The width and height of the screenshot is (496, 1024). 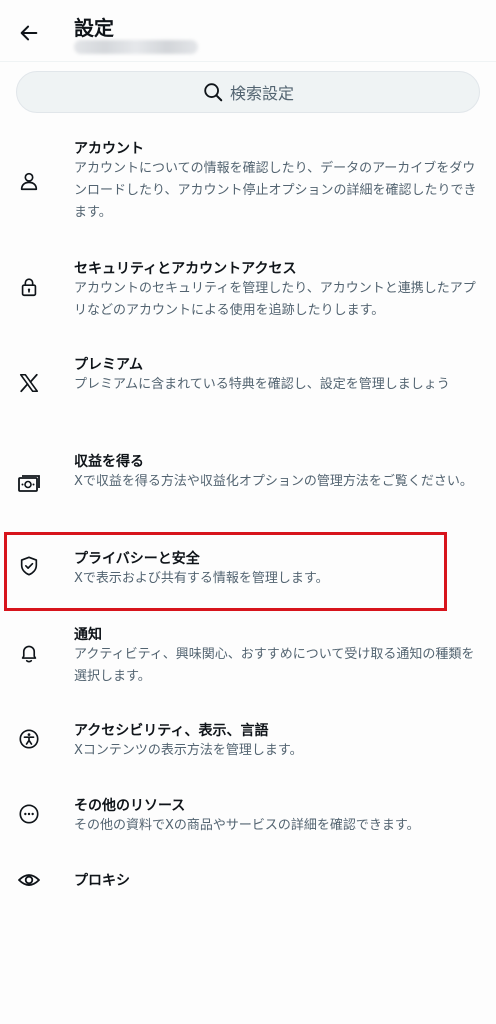 What do you see at coordinates (188, 750) in the screenshot?
I see `settings-item-description: Xコンテンツの表示方法を管理します。` at bounding box center [188, 750].